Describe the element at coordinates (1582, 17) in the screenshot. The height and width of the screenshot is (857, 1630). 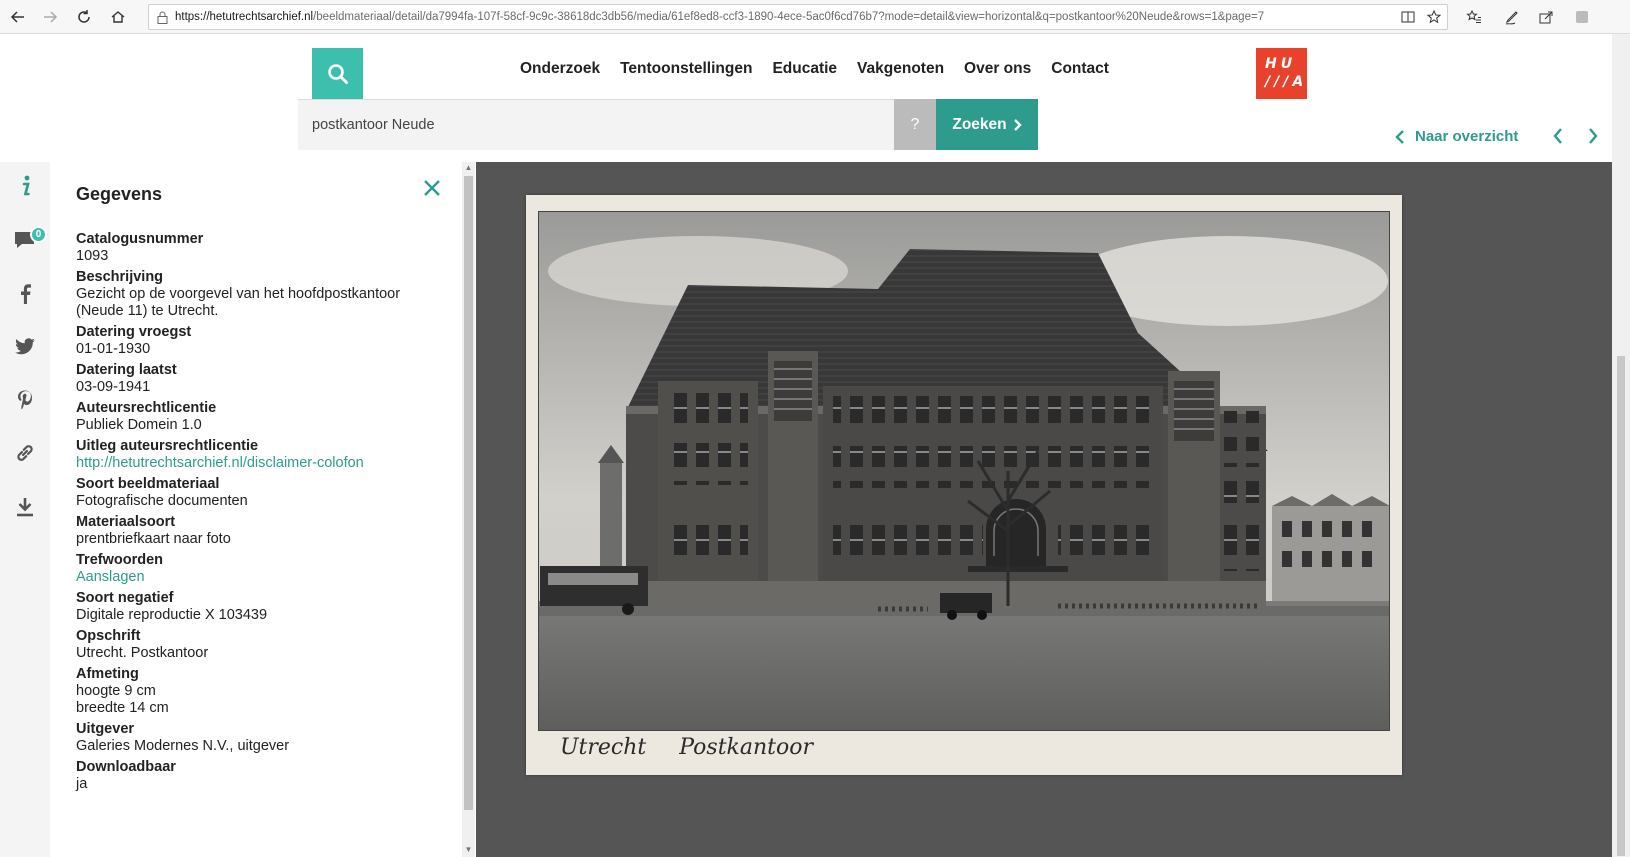
I see `extension-icon` at that location.